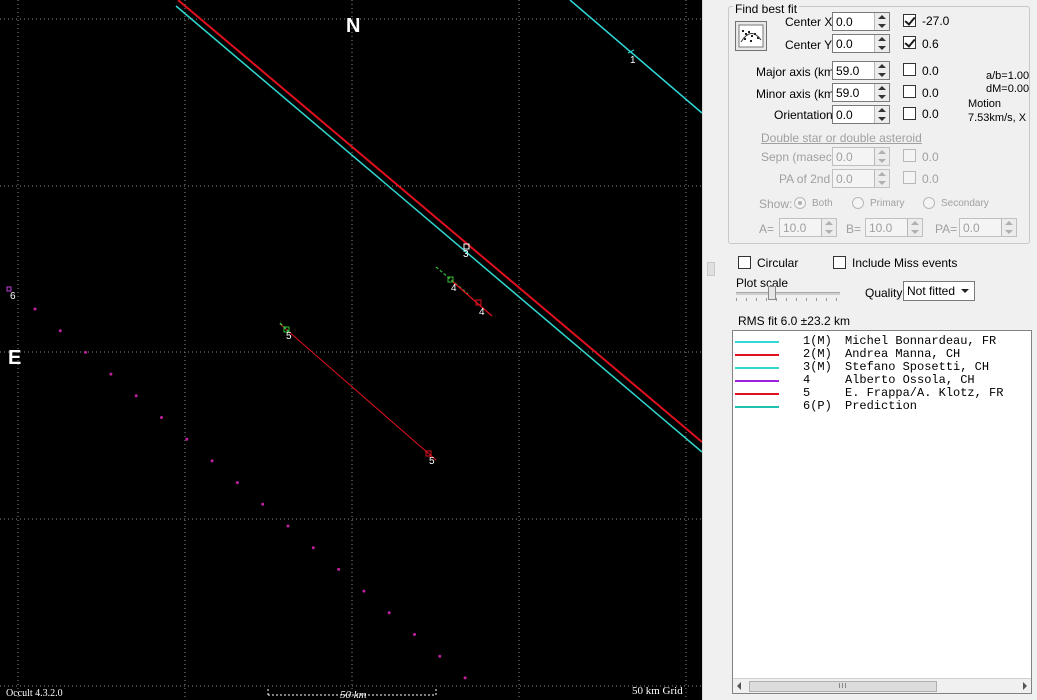 This screenshot has width=1037, height=700. What do you see at coordinates (798, 157) in the screenshot?
I see `sepn-label: Sepn (masec)` at bounding box center [798, 157].